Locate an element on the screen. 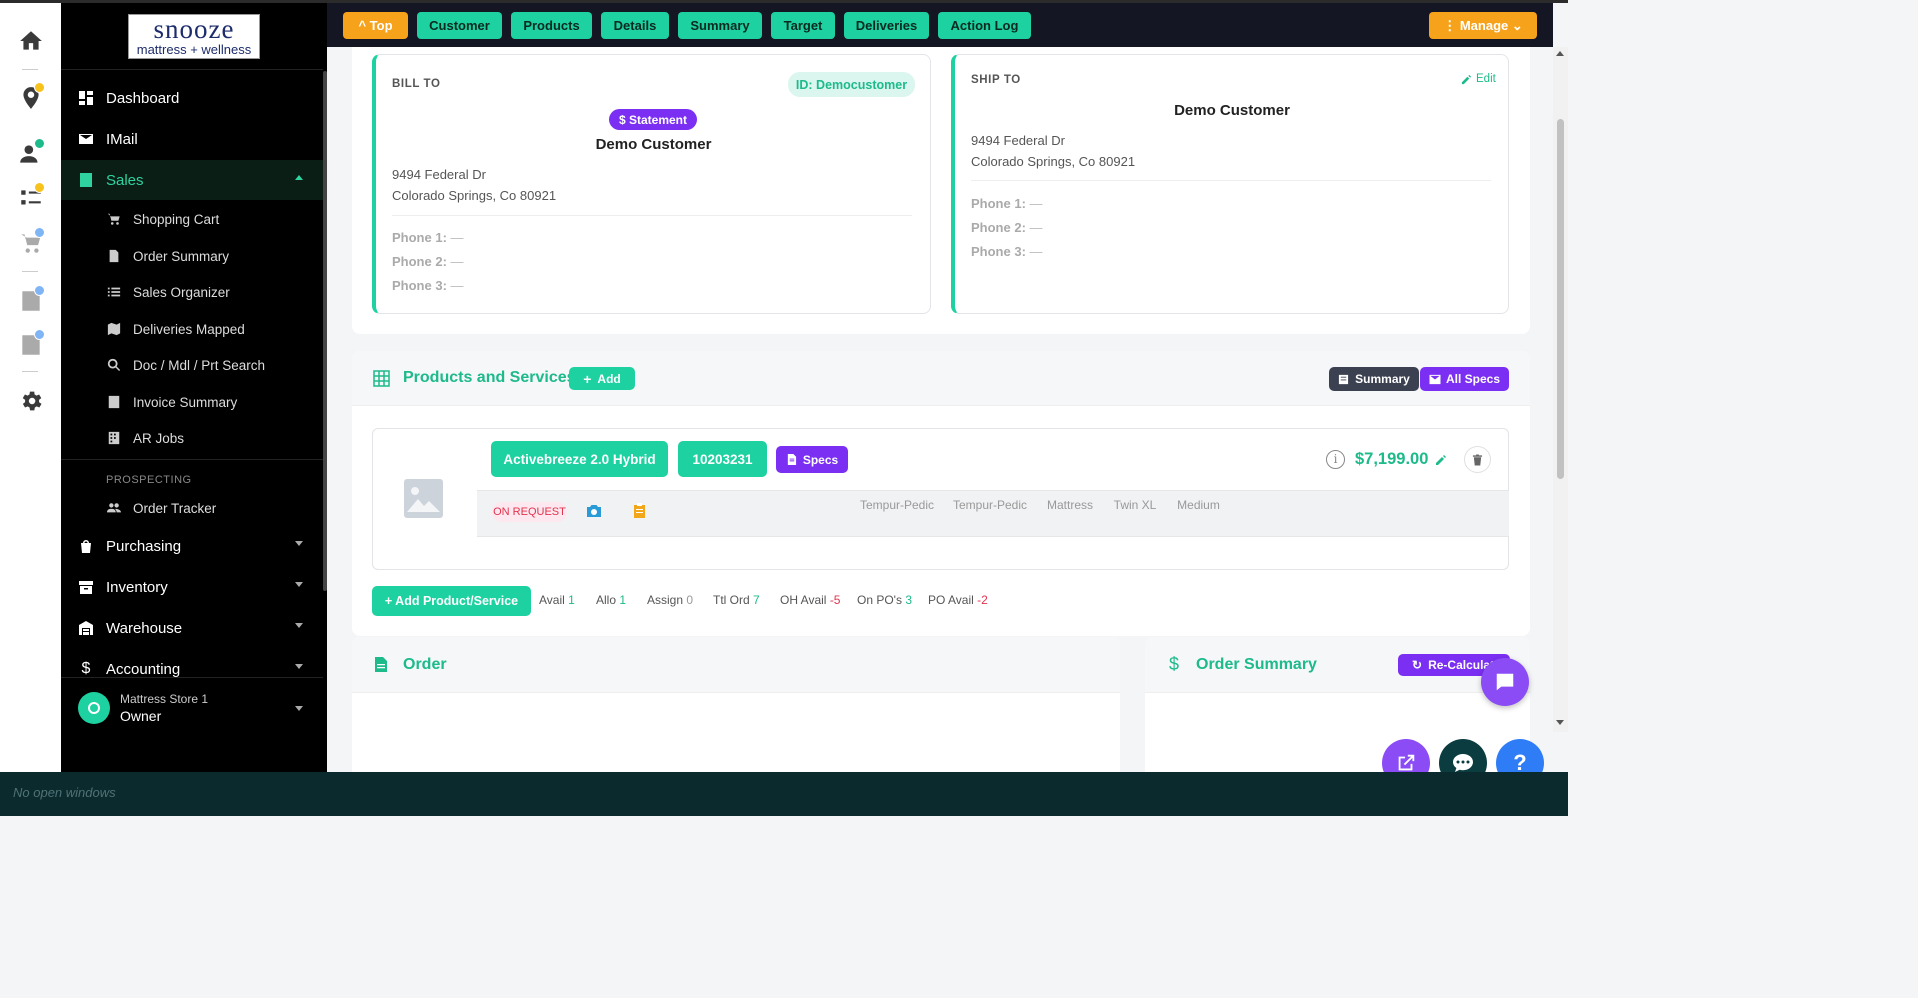 This screenshot has height=998, width=1918. map-pin-icon is located at coordinates (31, 98).